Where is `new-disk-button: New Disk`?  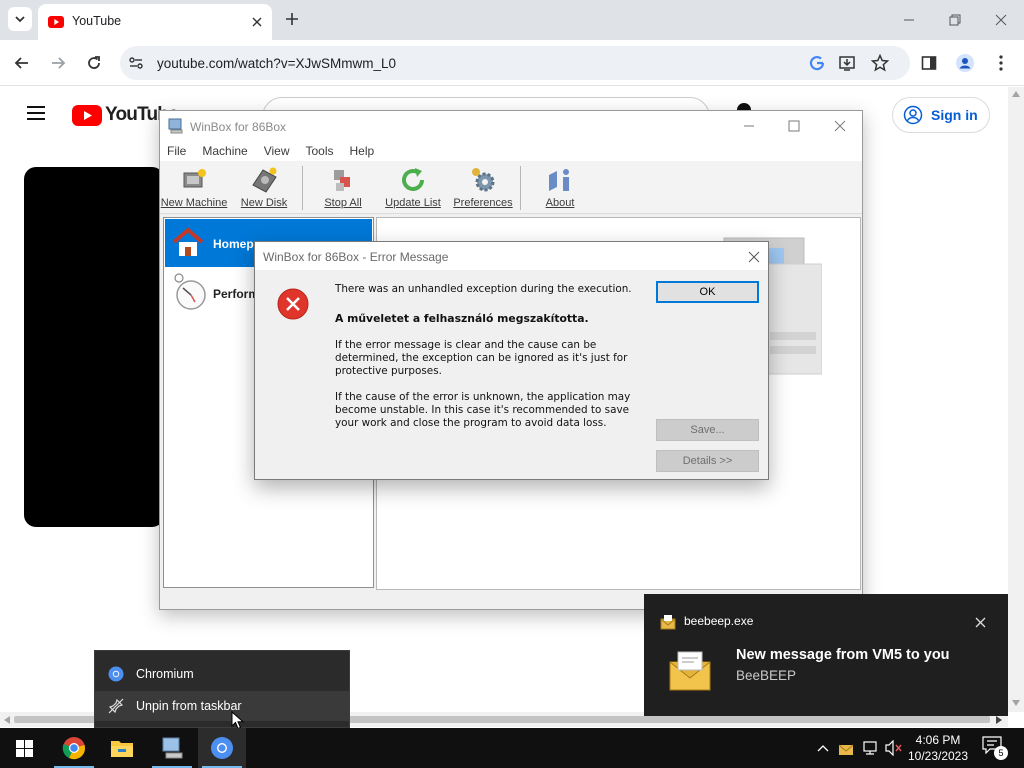 new-disk-button: New Disk is located at coordinates (264, 189).